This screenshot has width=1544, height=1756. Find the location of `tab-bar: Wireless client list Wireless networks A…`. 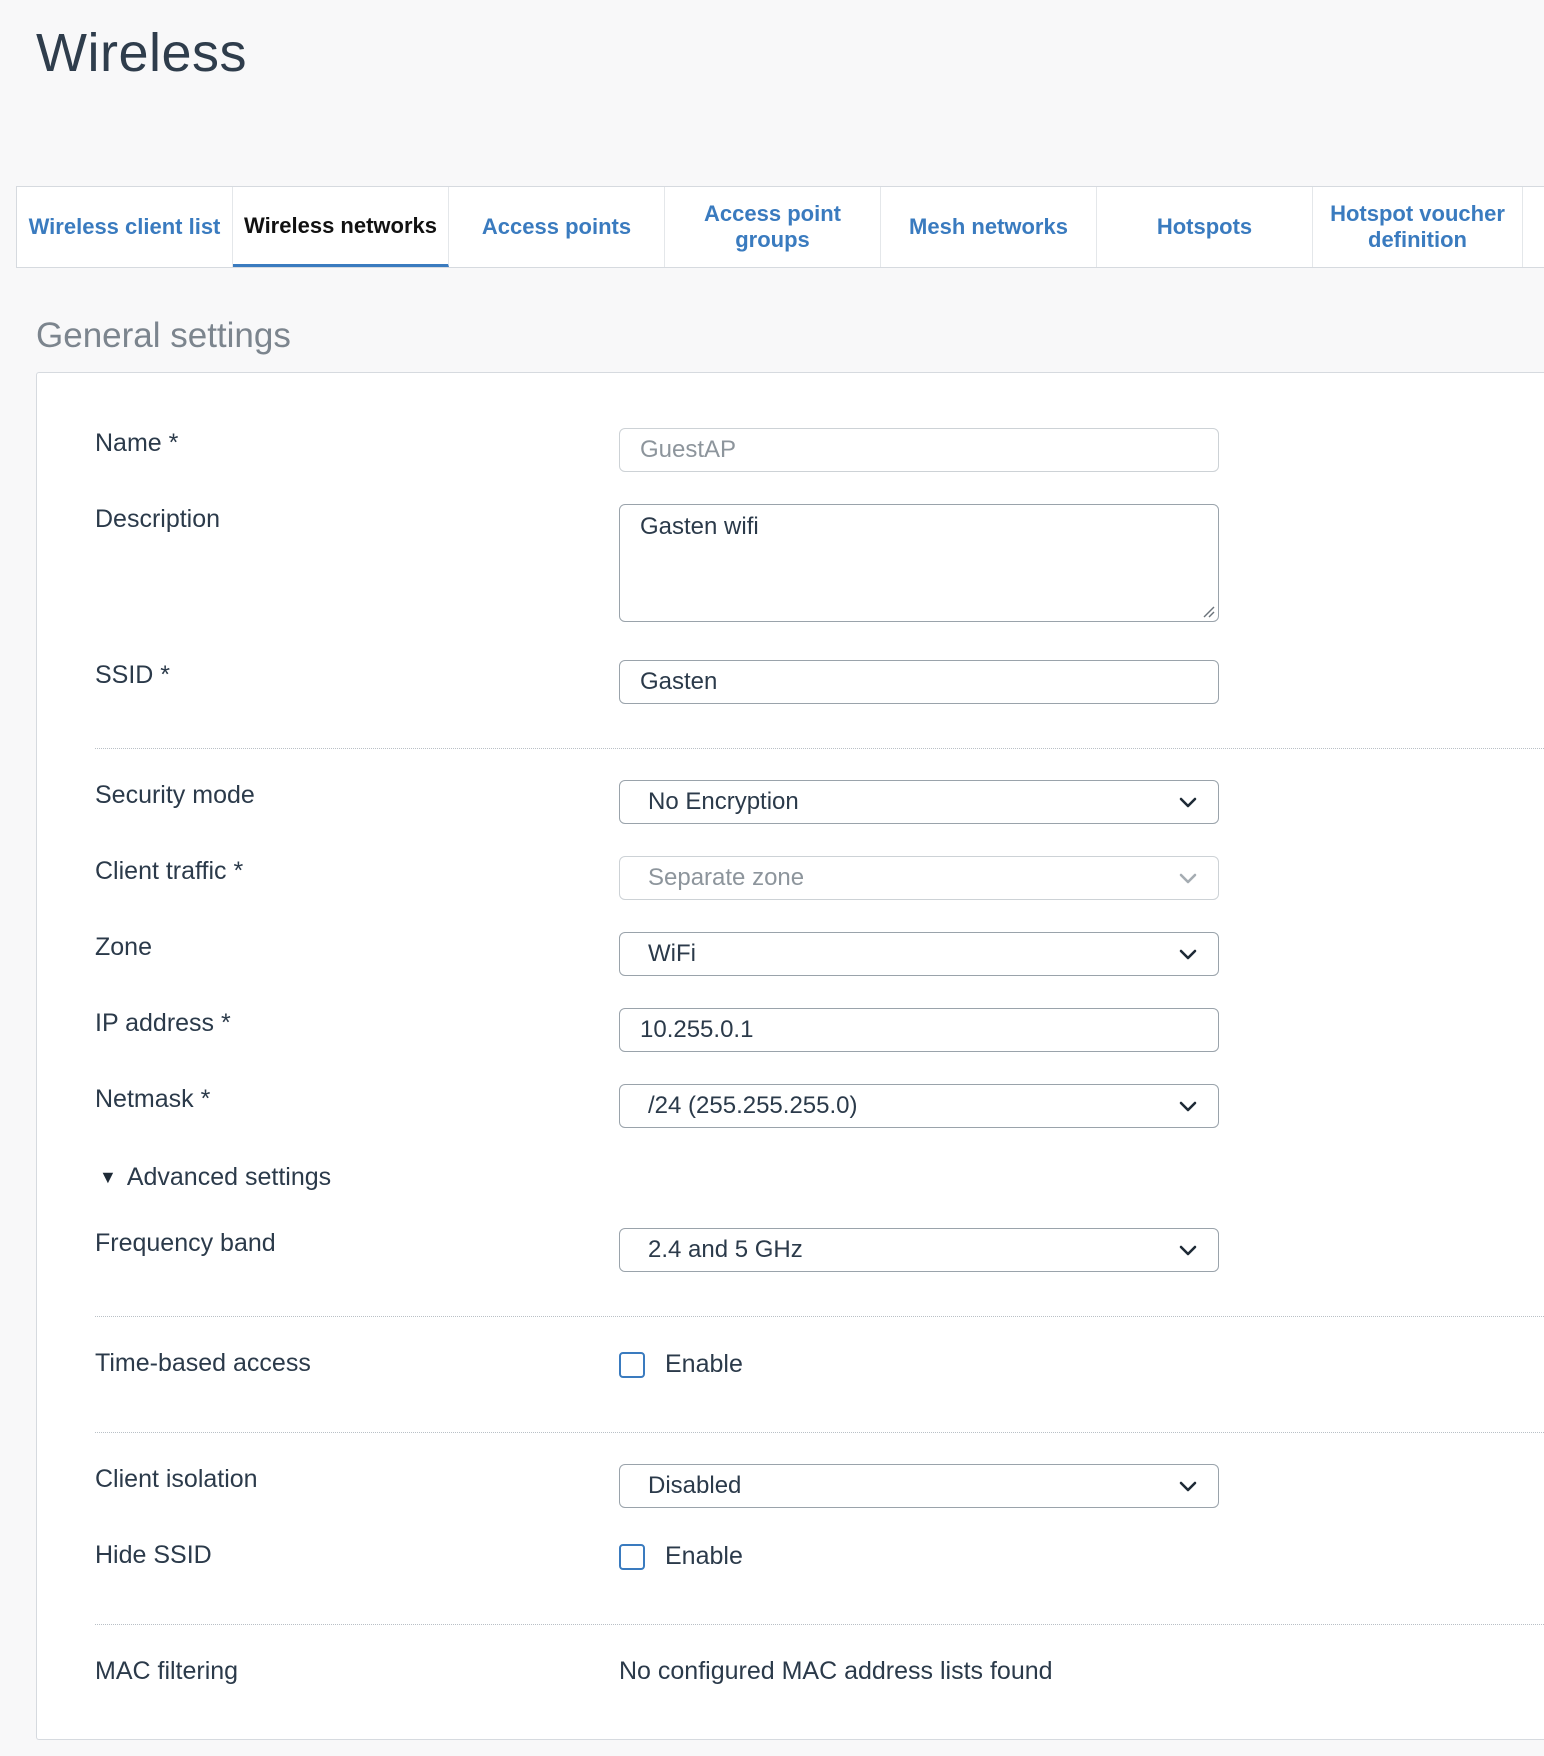

tab-bar: Wireless client list Wireless networks A… is located at coordinates (780, 227).